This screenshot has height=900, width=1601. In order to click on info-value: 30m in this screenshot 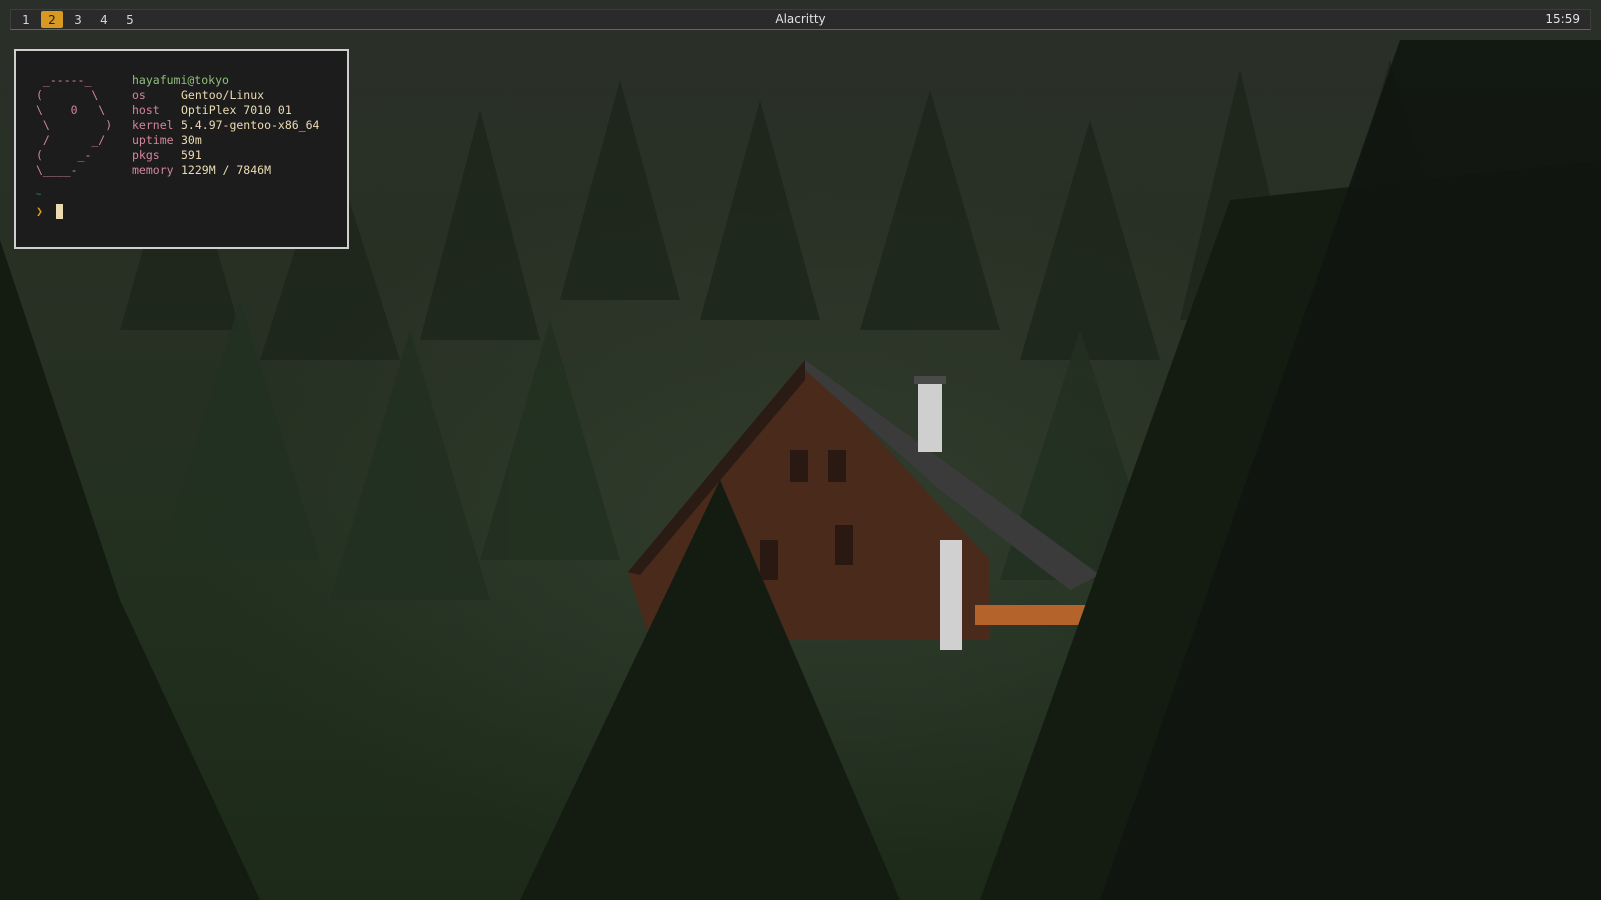, I will do `click(191, 140)`.